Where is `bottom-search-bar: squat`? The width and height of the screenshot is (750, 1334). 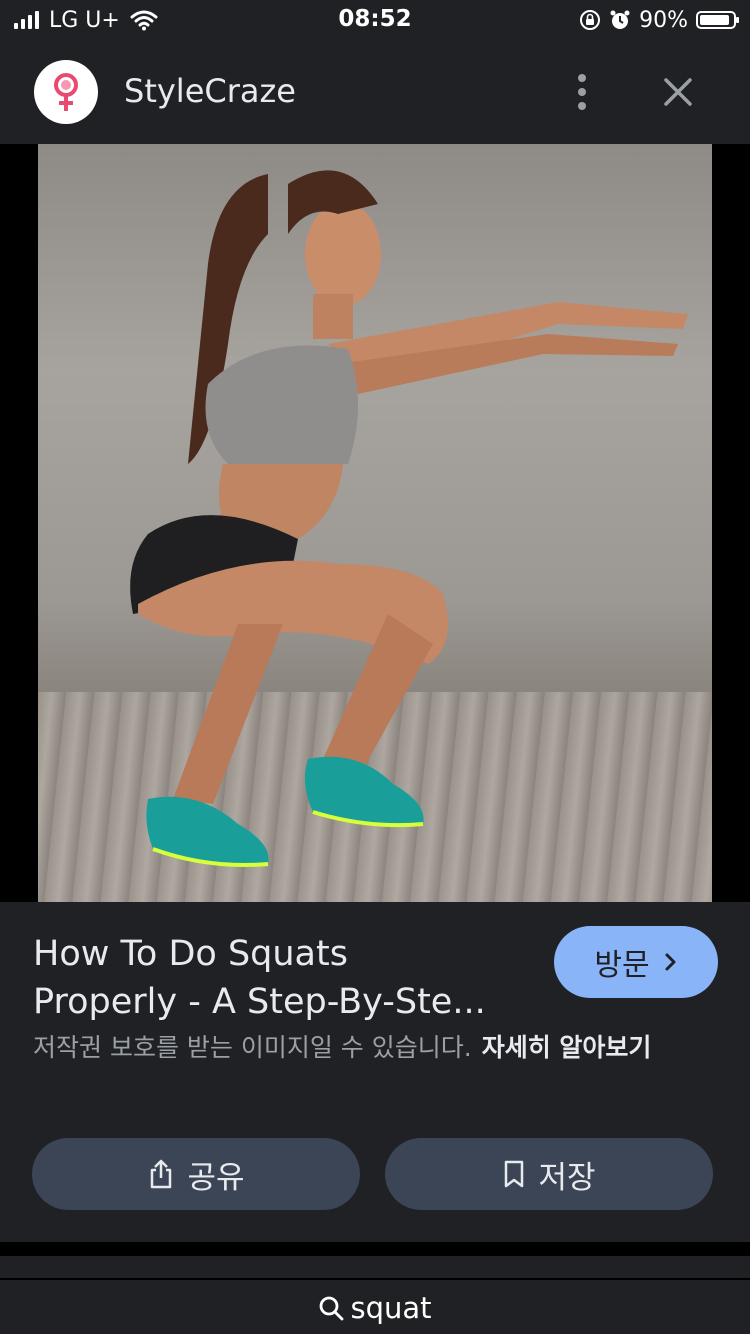 bottom-search-bar: squat is located at coordinates (375, 1295).